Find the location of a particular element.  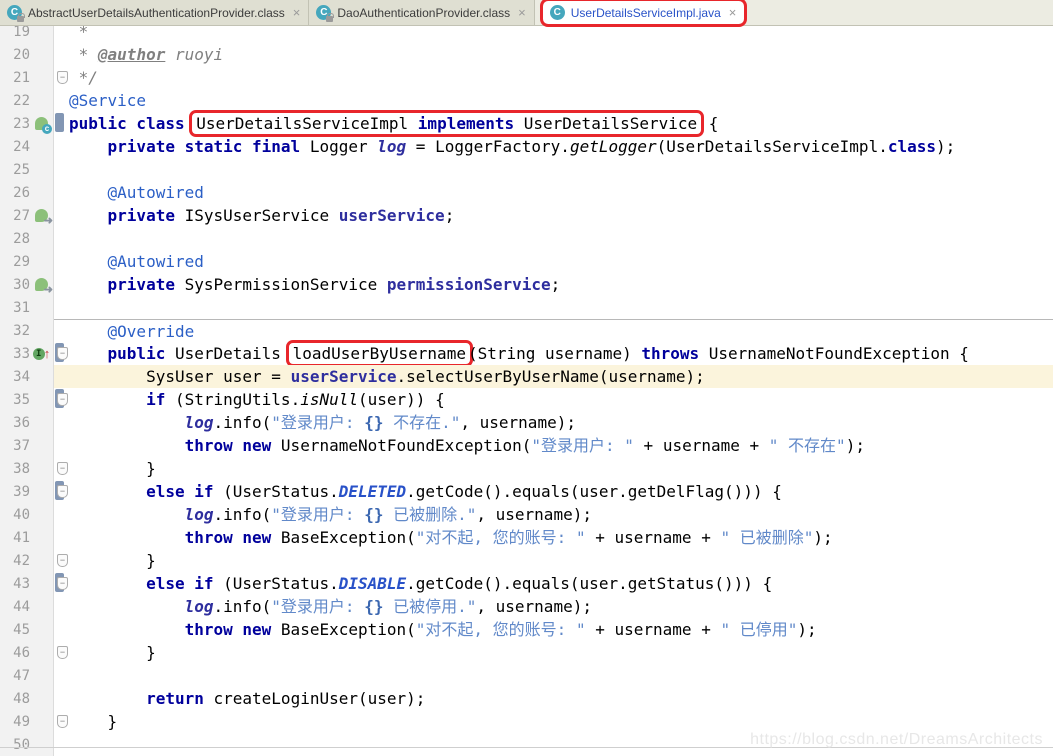

code-line-44: 44 log.info("登录用户: {} 已被停用.", username); is located at coordinates (526, 606).